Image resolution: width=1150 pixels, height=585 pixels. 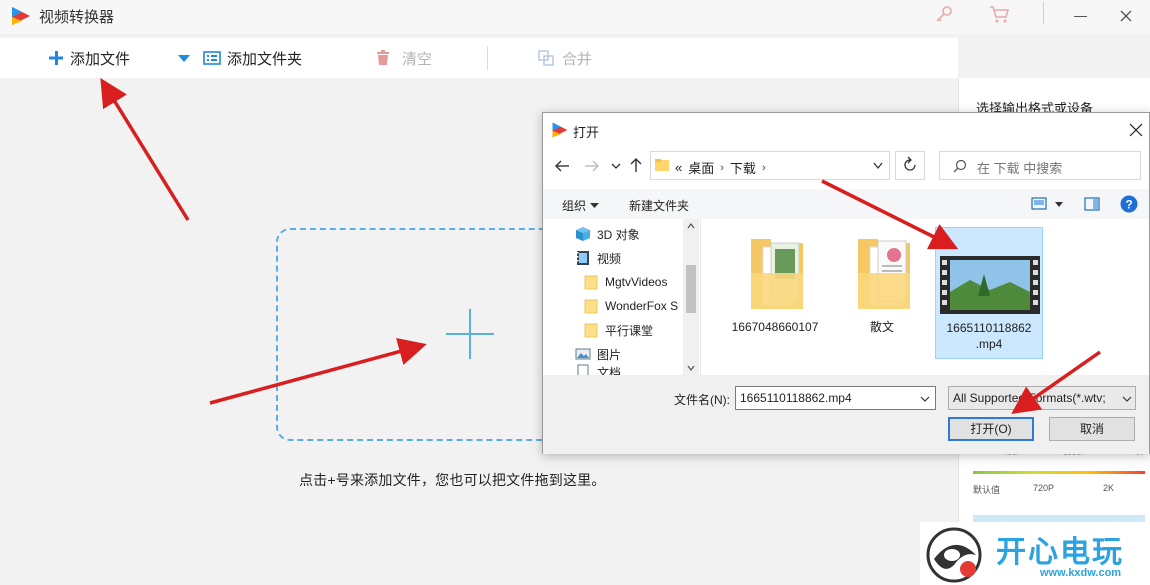 I want to click on nav-label: 3D 对象, so click(x=618, y=234).